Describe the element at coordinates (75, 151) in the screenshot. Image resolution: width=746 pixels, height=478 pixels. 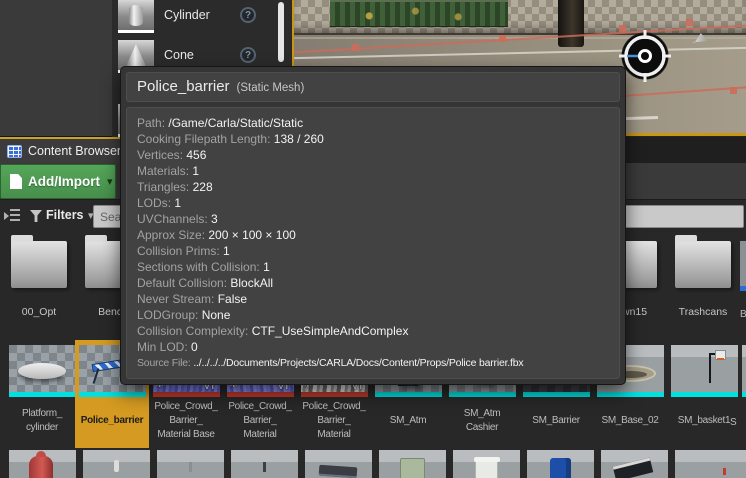
I see `tab-label: Content Browser` at that location.